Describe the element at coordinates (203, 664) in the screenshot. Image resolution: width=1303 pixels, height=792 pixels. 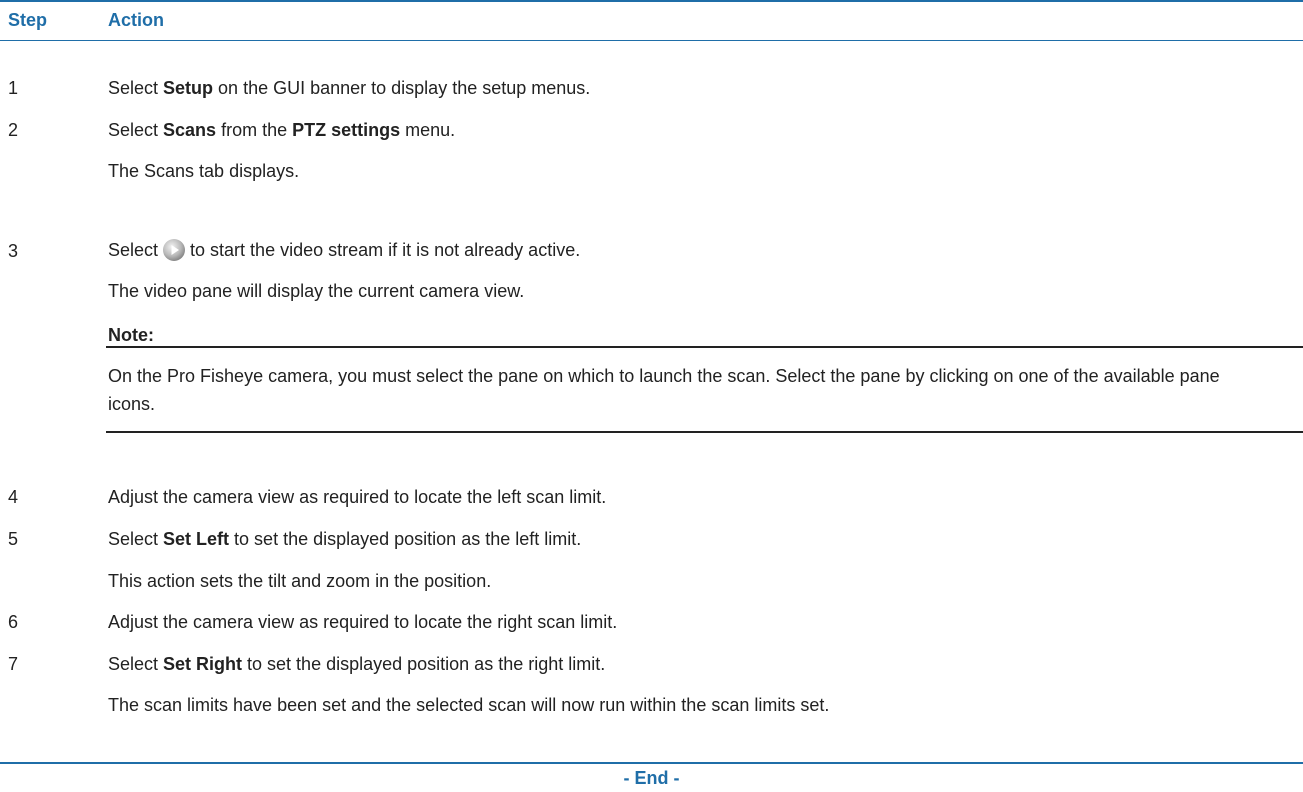
I see `set-right-term: Set Right` at that location.